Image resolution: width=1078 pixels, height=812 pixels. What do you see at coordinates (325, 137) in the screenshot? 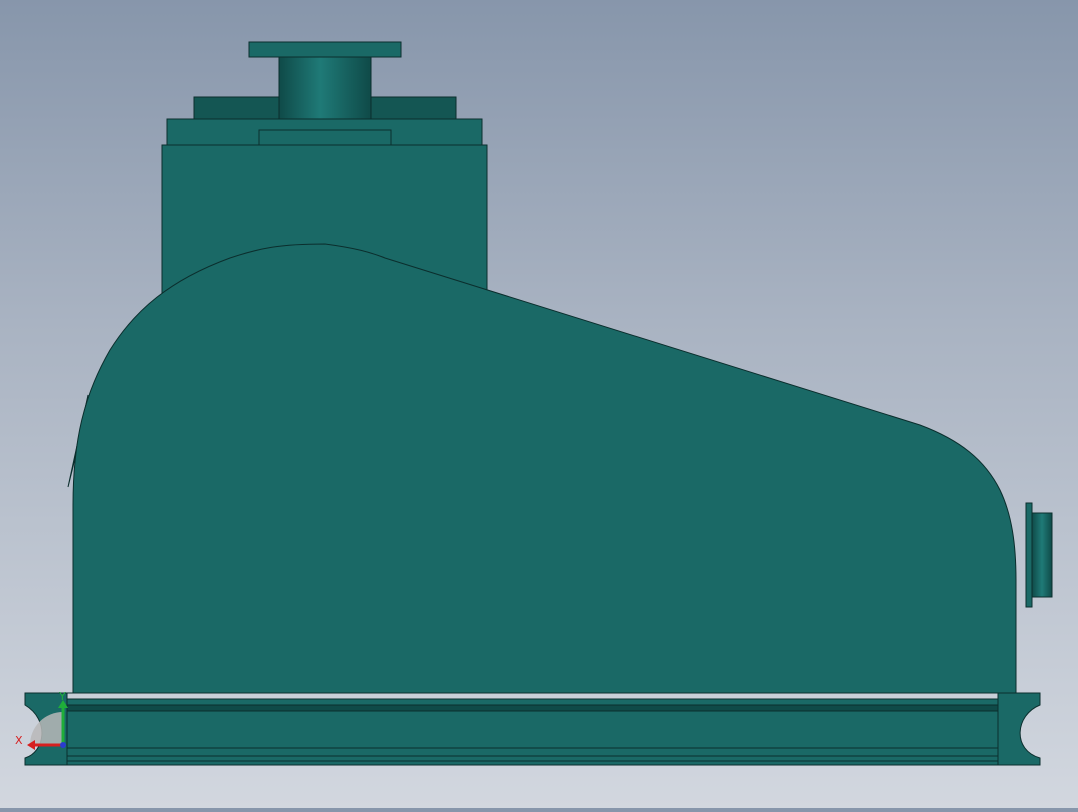
I see `neck-base-ring` at bounding box center [325, 137].